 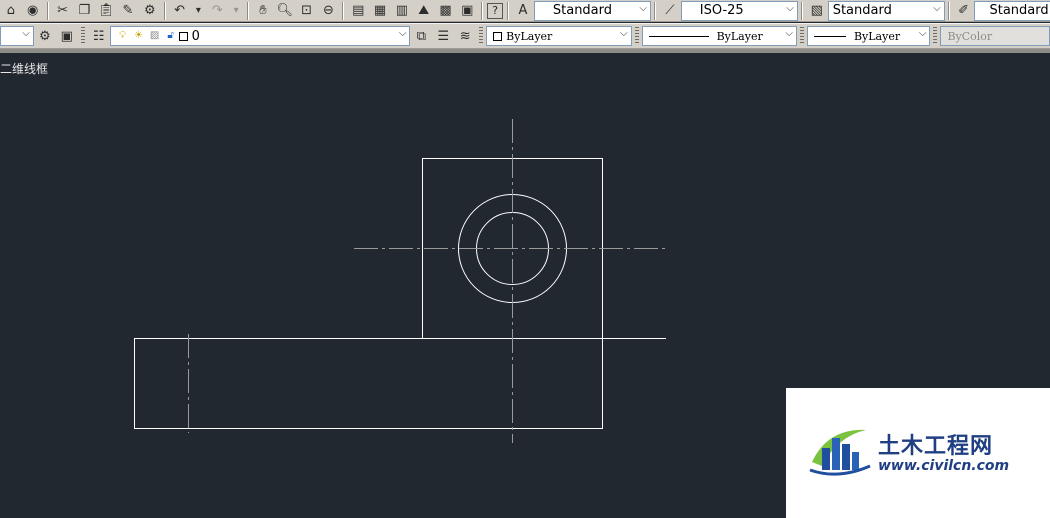 What do you see at coordinates (465, 36) in the screenshot?
I see `layer-states-icon: ≋` at bounding box center [465, 36].